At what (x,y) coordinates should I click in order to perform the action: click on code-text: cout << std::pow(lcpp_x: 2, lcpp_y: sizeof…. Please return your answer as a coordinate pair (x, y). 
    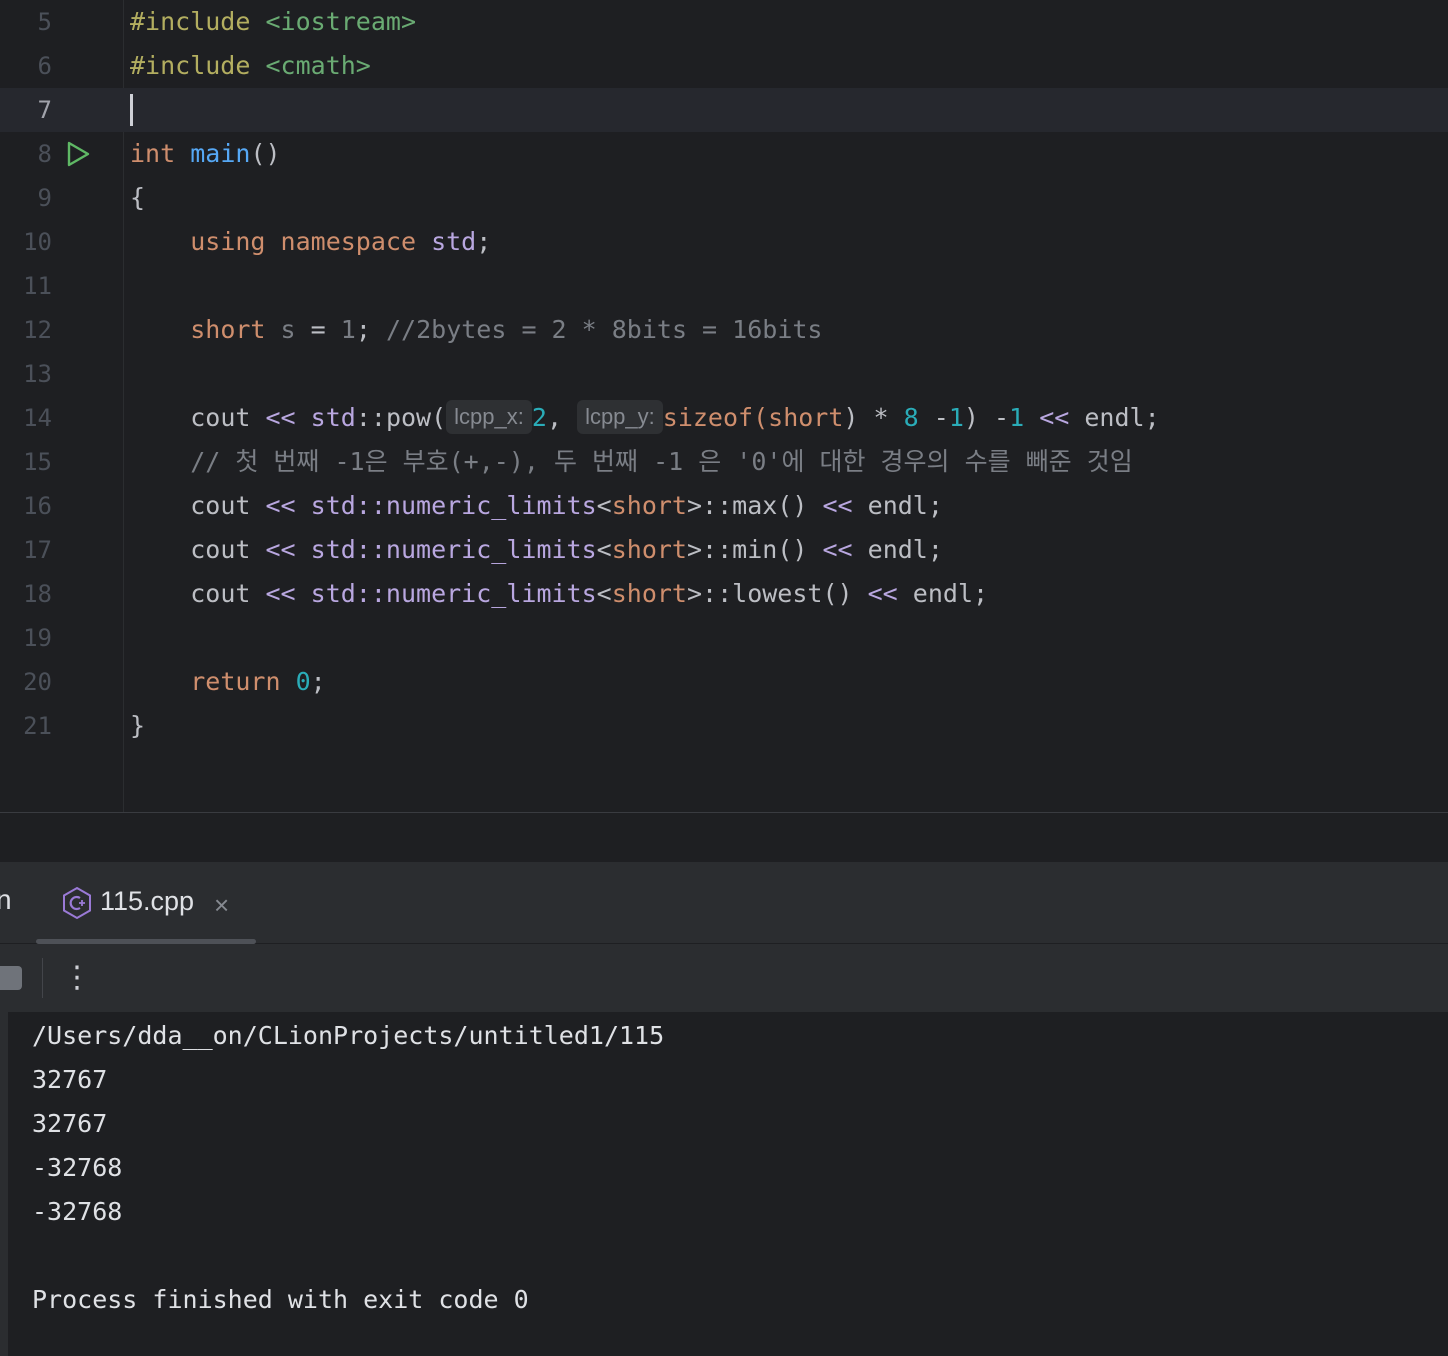
    Looking at the image, I should click on (645, 418).